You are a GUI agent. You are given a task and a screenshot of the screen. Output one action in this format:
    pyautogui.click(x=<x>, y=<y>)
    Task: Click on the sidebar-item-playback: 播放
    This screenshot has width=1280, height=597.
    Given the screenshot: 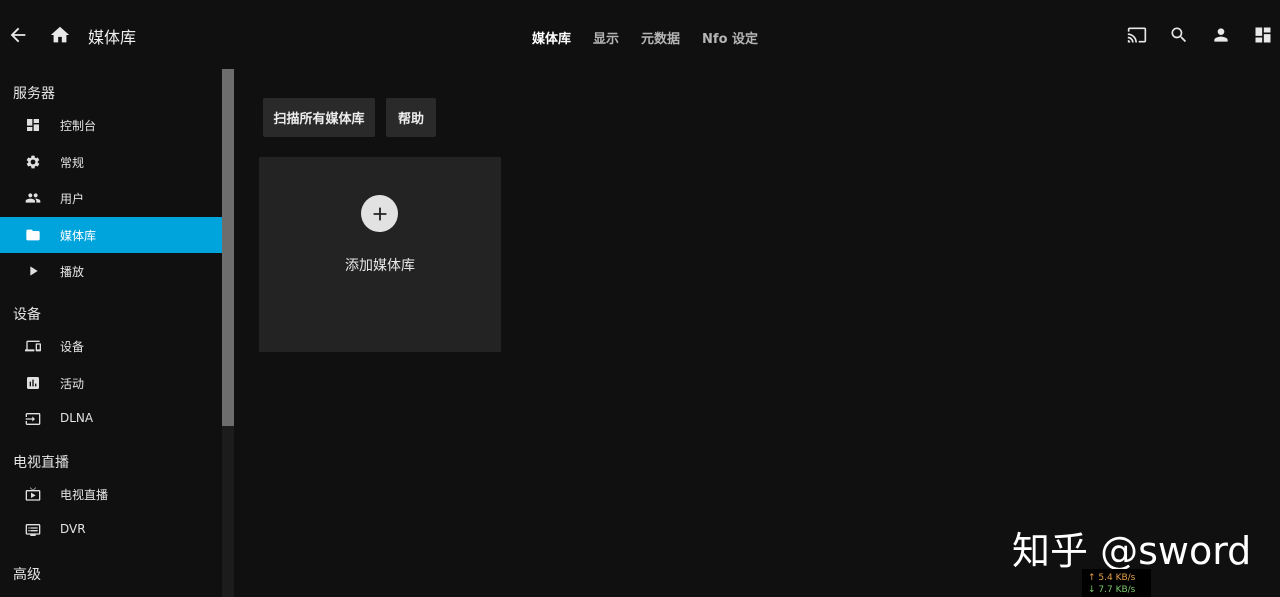 What is the action you would take?
    pyautogui.click(x=111, y=271)
    